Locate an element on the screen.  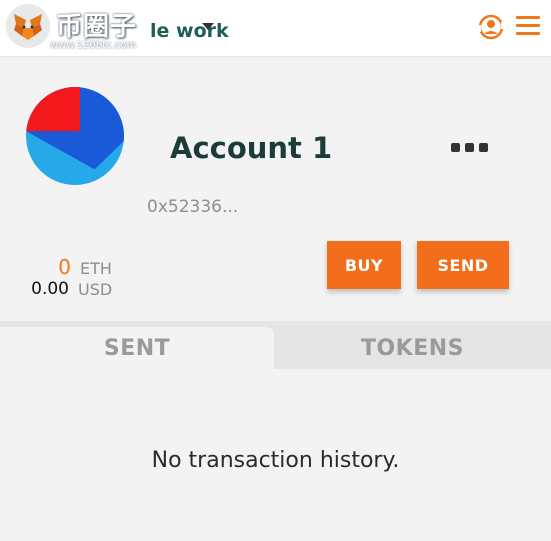
account-name: Account 1 is located at coordinates (251, 148).